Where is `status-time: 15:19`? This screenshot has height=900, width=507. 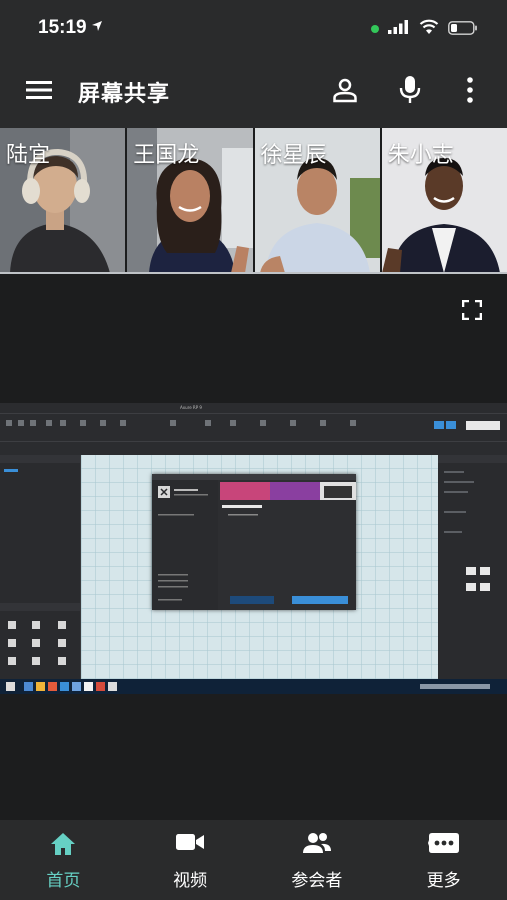 status-time: 15:19 is located at coordinates (62, 27).